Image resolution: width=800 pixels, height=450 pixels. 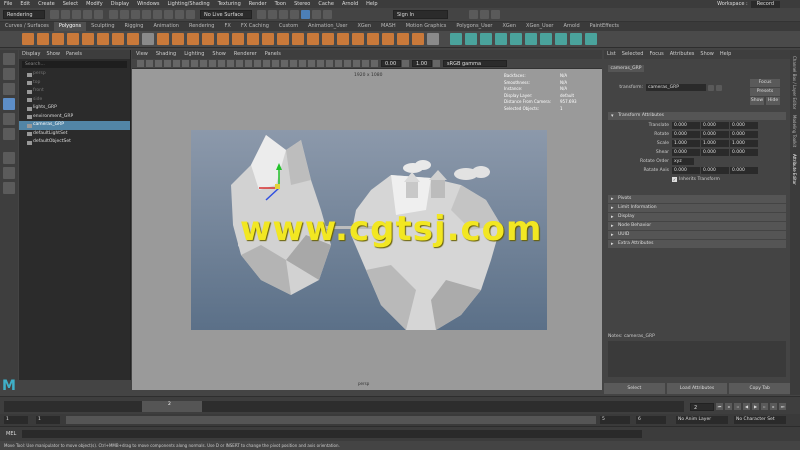 What do you see at coordinates (272, 14) in the screenshot?
I see `render-frame-icon` at bounding box center [272, 14].